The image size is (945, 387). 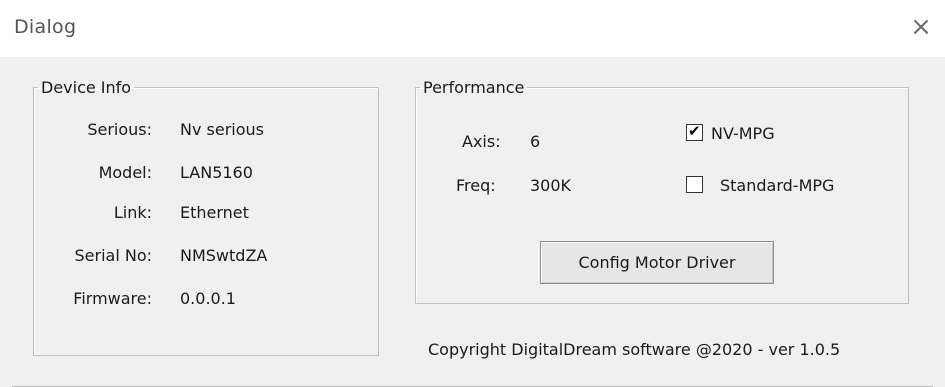 What do you see at coordinates (481, 141) in the screenshot?
I see `axis-label: Axis:` at bounding box center [481, 141].